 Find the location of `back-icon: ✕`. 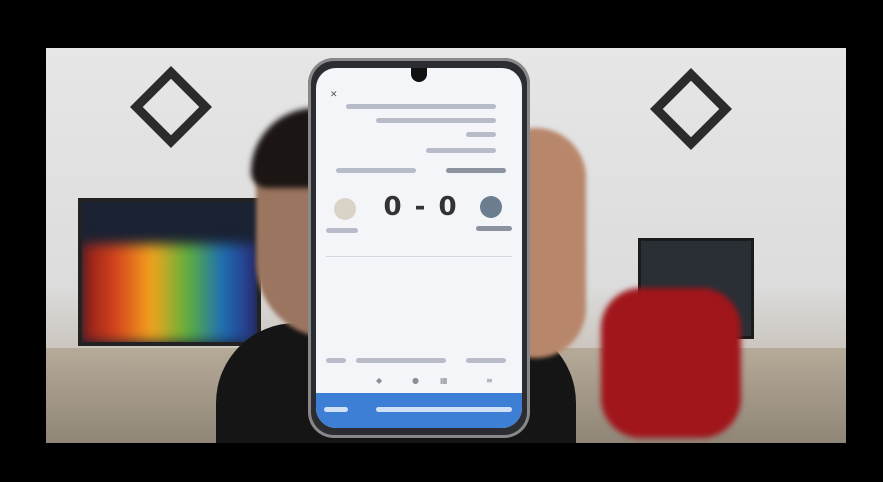

back-icon: ✕ is located at coordinates (334, 95).